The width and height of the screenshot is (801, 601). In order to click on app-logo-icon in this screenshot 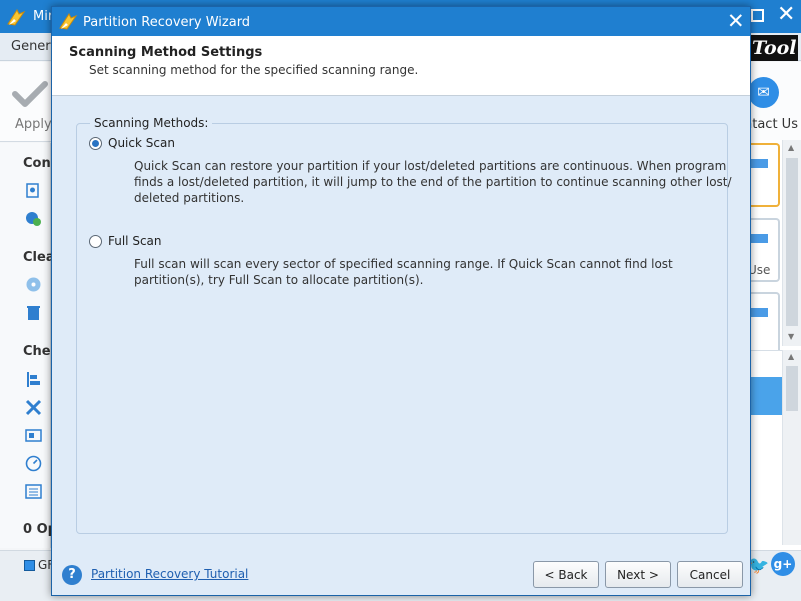, I will do `click(16, 17)`.